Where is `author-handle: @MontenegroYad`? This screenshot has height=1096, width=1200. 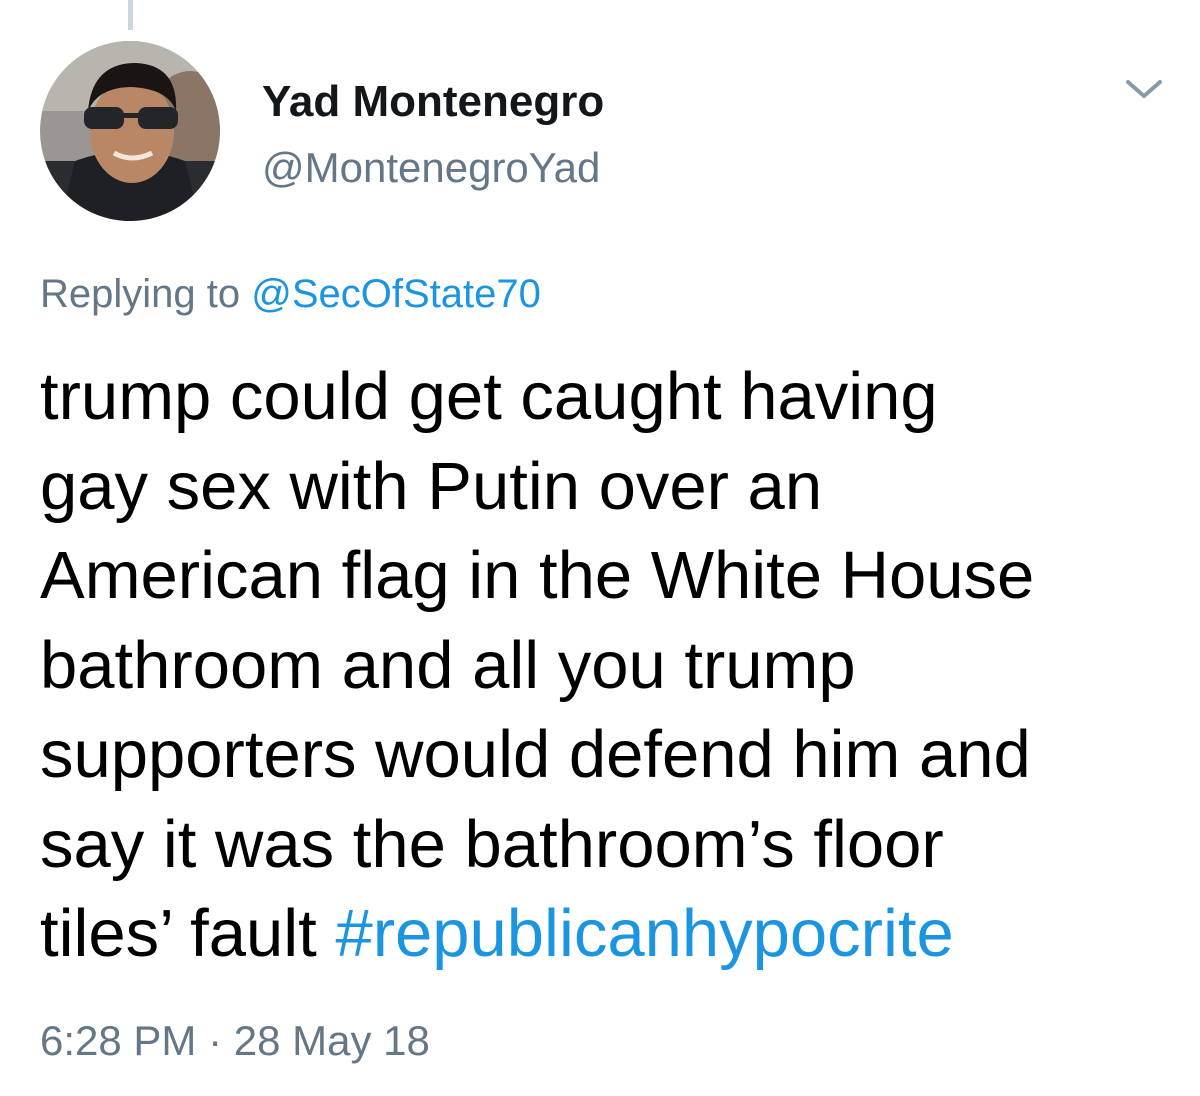
author-handle: @MontenegroYad is located at coordinates (431, 168).